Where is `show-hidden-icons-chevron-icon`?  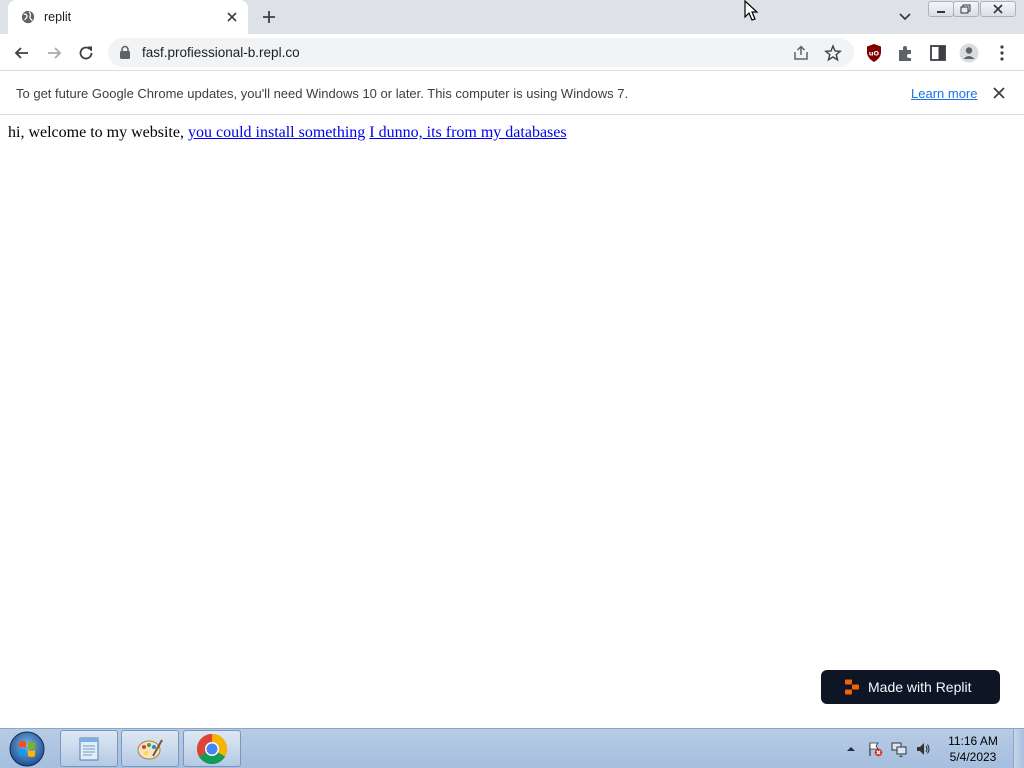 show-hidden-icons-chevron-icon is located at coordinates (851, 749).